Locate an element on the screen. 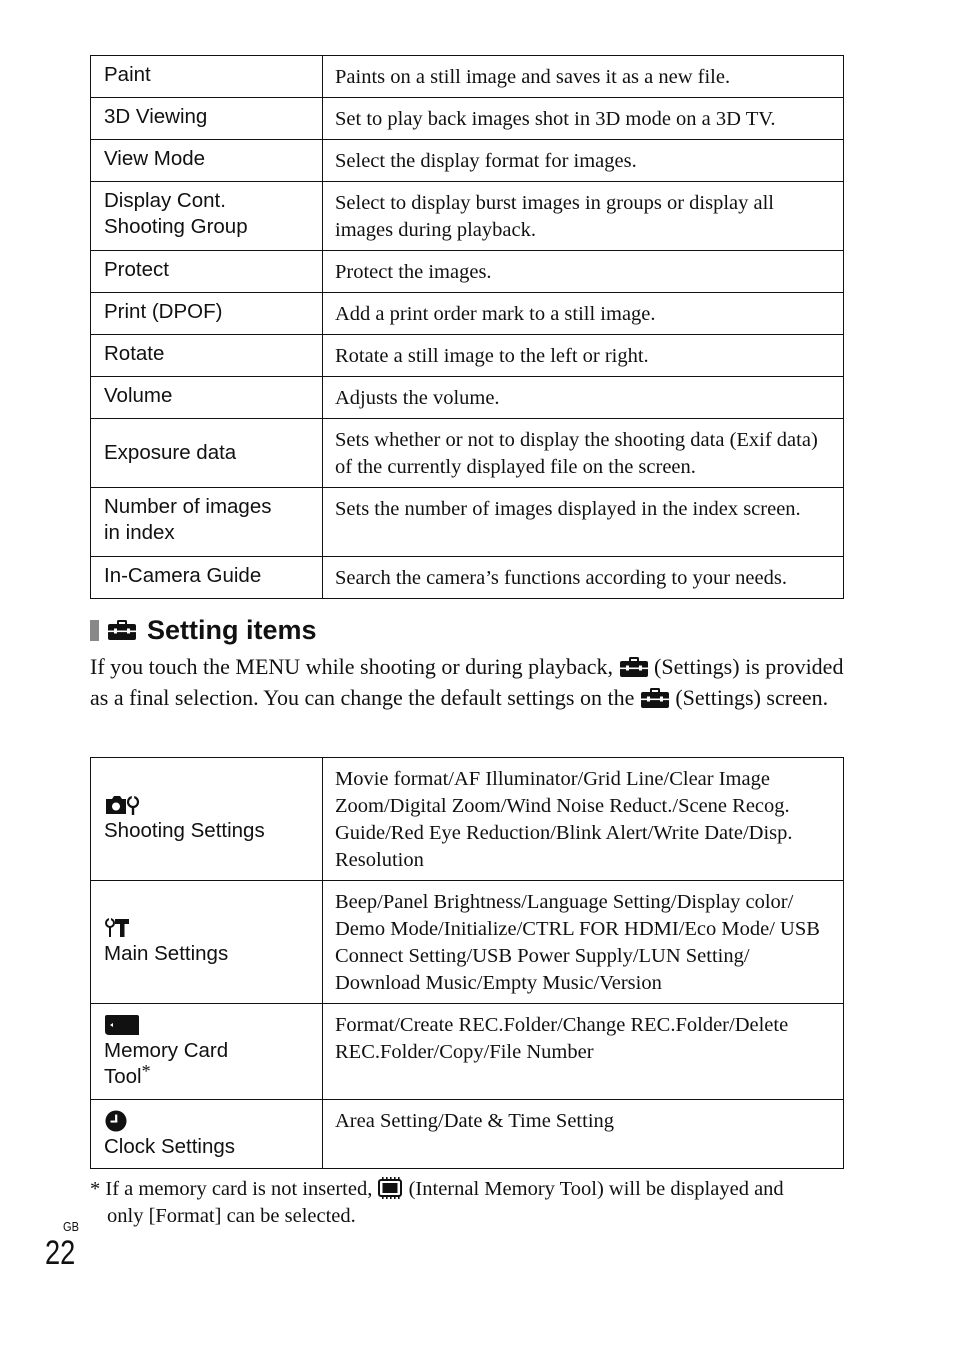  camera-wrench-icon is located at coordinates (213, 805).